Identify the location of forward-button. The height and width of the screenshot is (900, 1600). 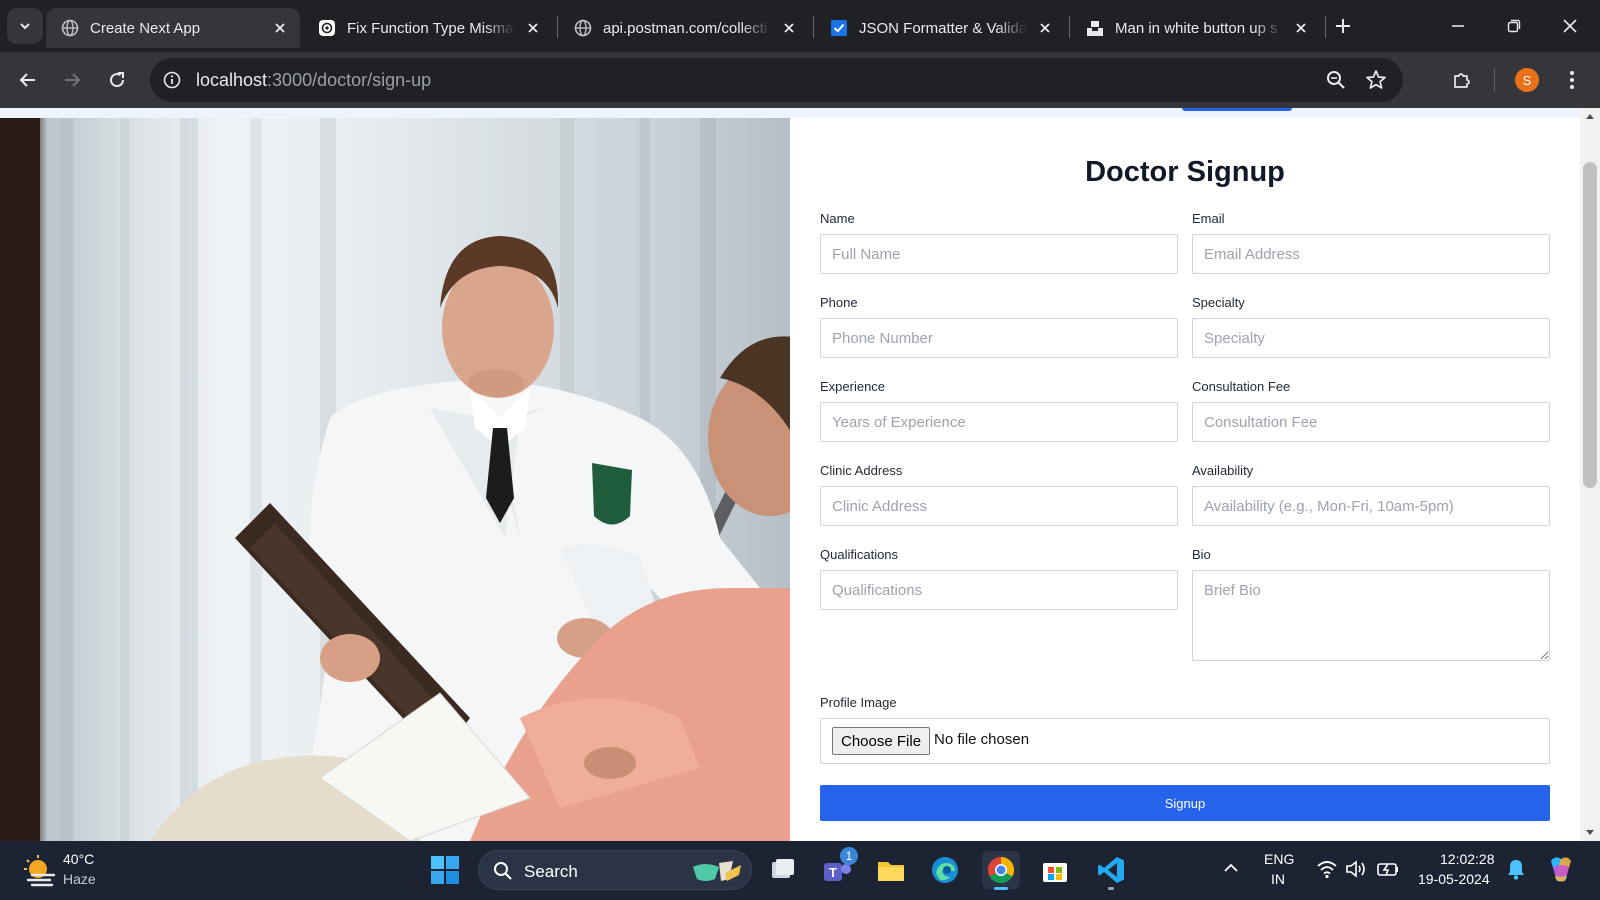
(72, 80).